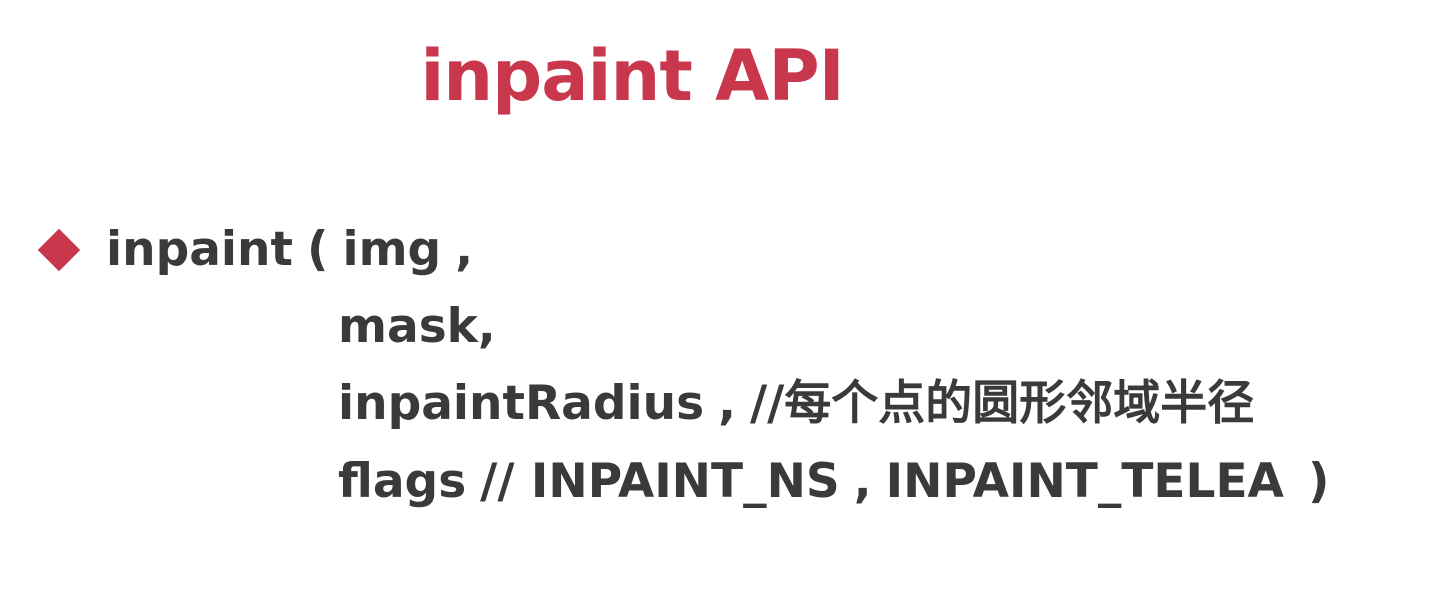  I want to click on code-line-1: inpaint(img,, so click(289, 250).